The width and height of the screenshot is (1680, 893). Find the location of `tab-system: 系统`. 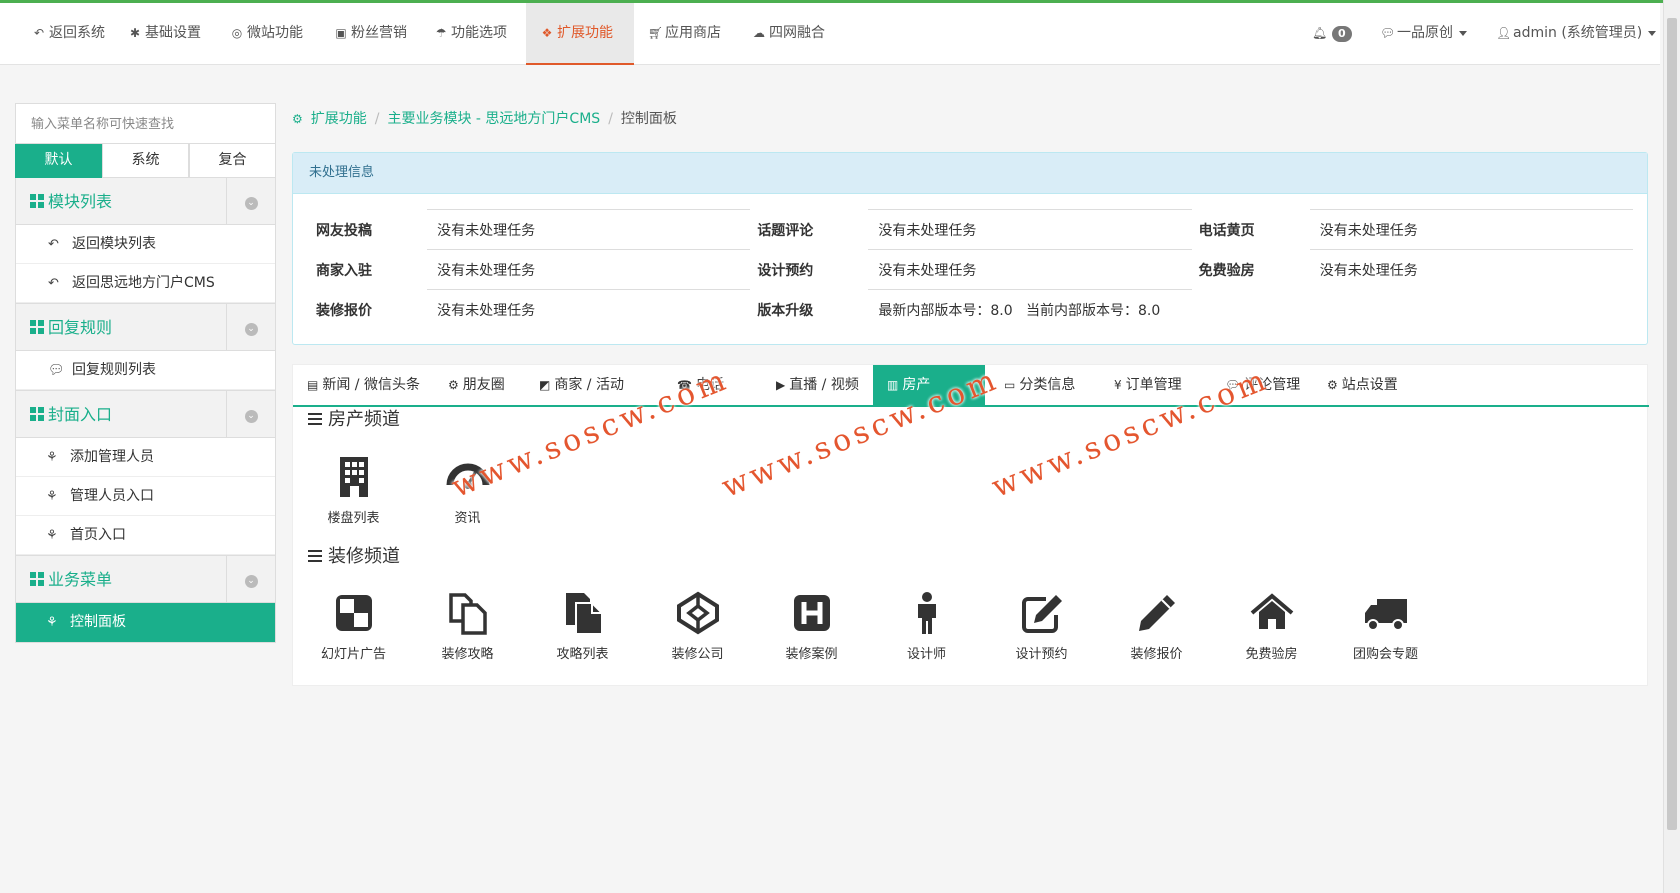

tab-system: 系统 is located at coordinates (145, 161).